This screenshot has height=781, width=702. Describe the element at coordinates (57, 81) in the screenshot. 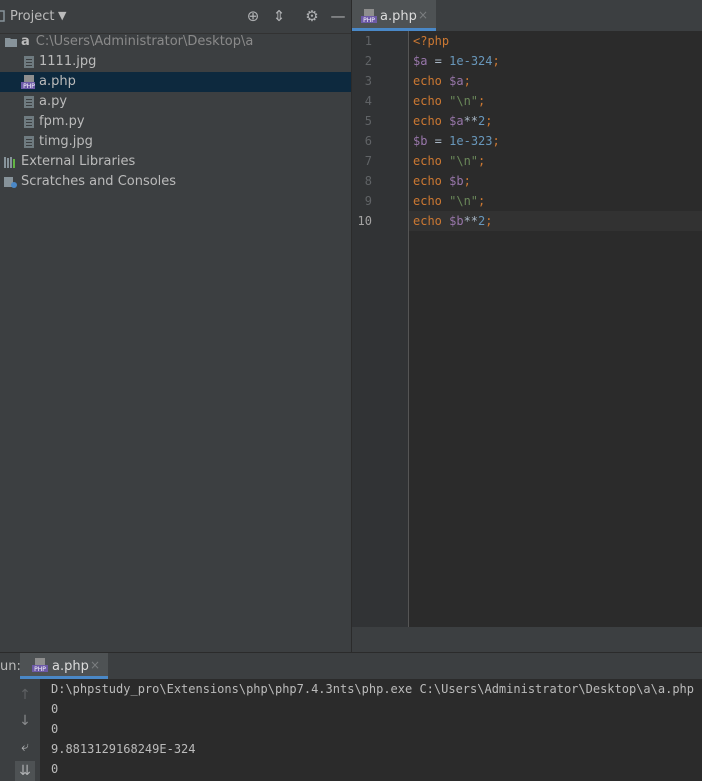

I see `tree-item-label: a.php` at that location.